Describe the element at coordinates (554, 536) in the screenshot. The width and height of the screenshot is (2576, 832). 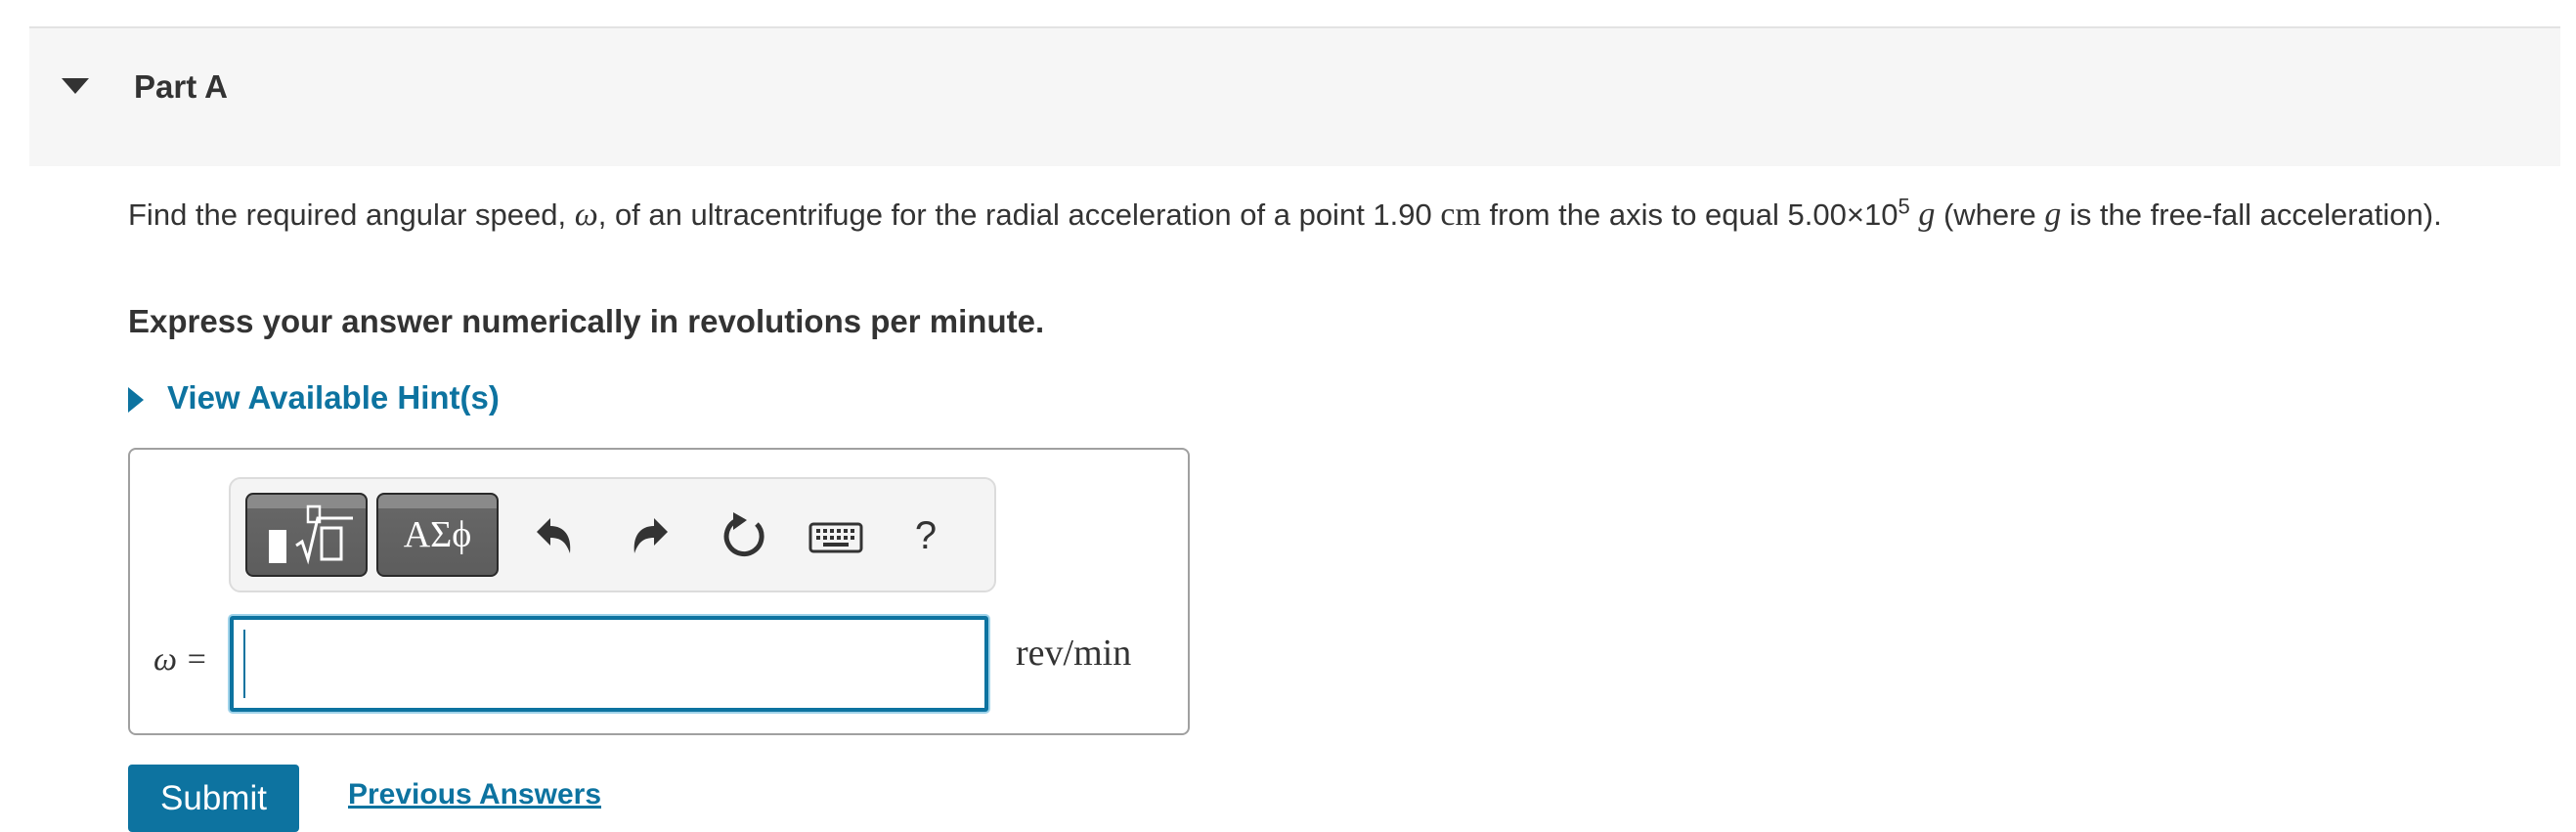
I see `undo-icon` at that location.